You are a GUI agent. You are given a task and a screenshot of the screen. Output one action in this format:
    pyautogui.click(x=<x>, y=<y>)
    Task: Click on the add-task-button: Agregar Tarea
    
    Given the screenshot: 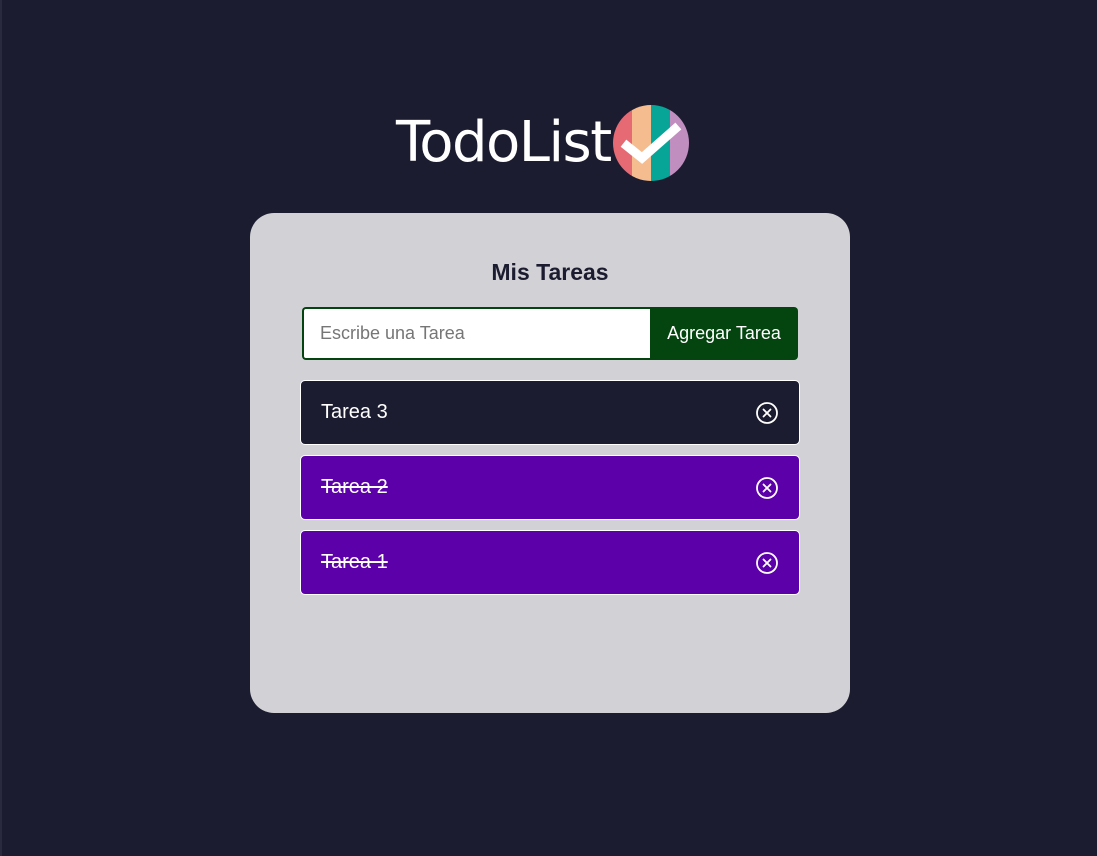 What is the action you would take?
    pyautogui.click(x=724, y=333)
    